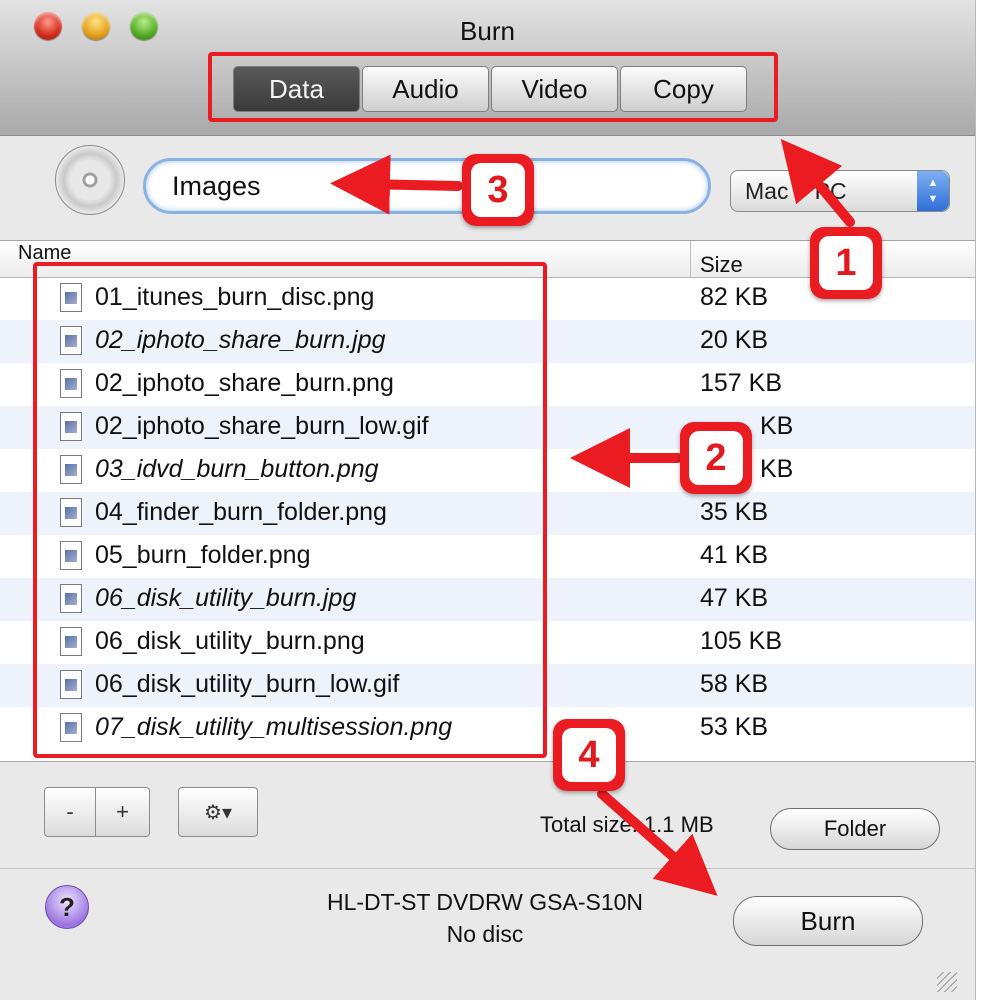 The width and height of the screenshot is (988, 1000). Describe the element at coordinates (487, 868) in the screenshot. I see `divider` at that location.